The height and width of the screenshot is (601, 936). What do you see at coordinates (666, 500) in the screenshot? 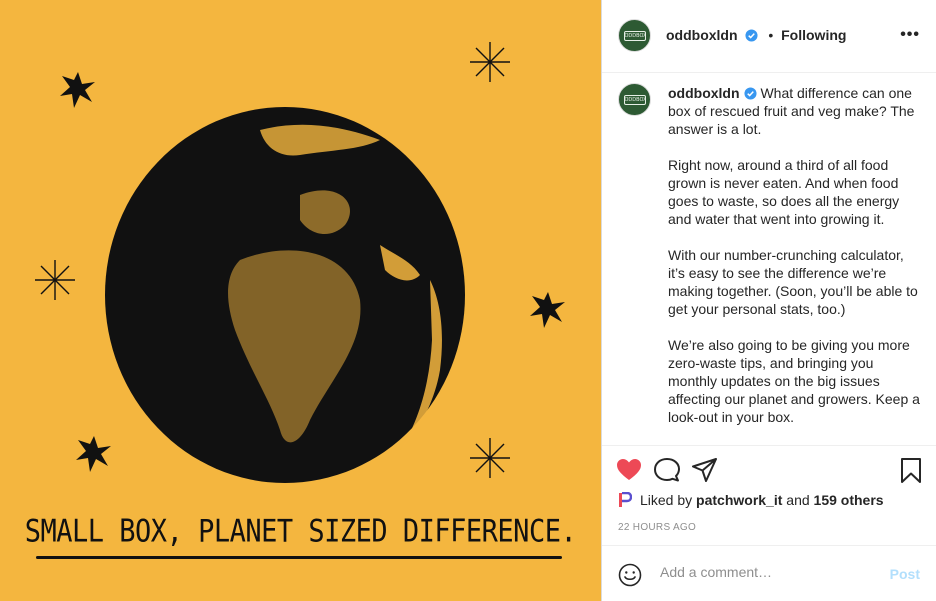
I see `liked-prefix: Liked by` at bounding box center [666, 500].